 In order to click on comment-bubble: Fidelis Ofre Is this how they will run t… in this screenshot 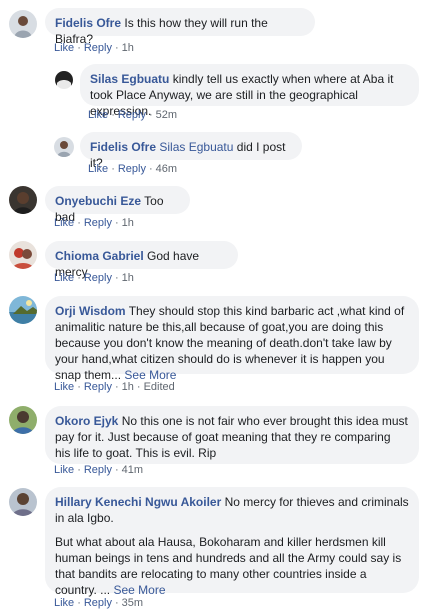, I will do `click(180, 27)`.